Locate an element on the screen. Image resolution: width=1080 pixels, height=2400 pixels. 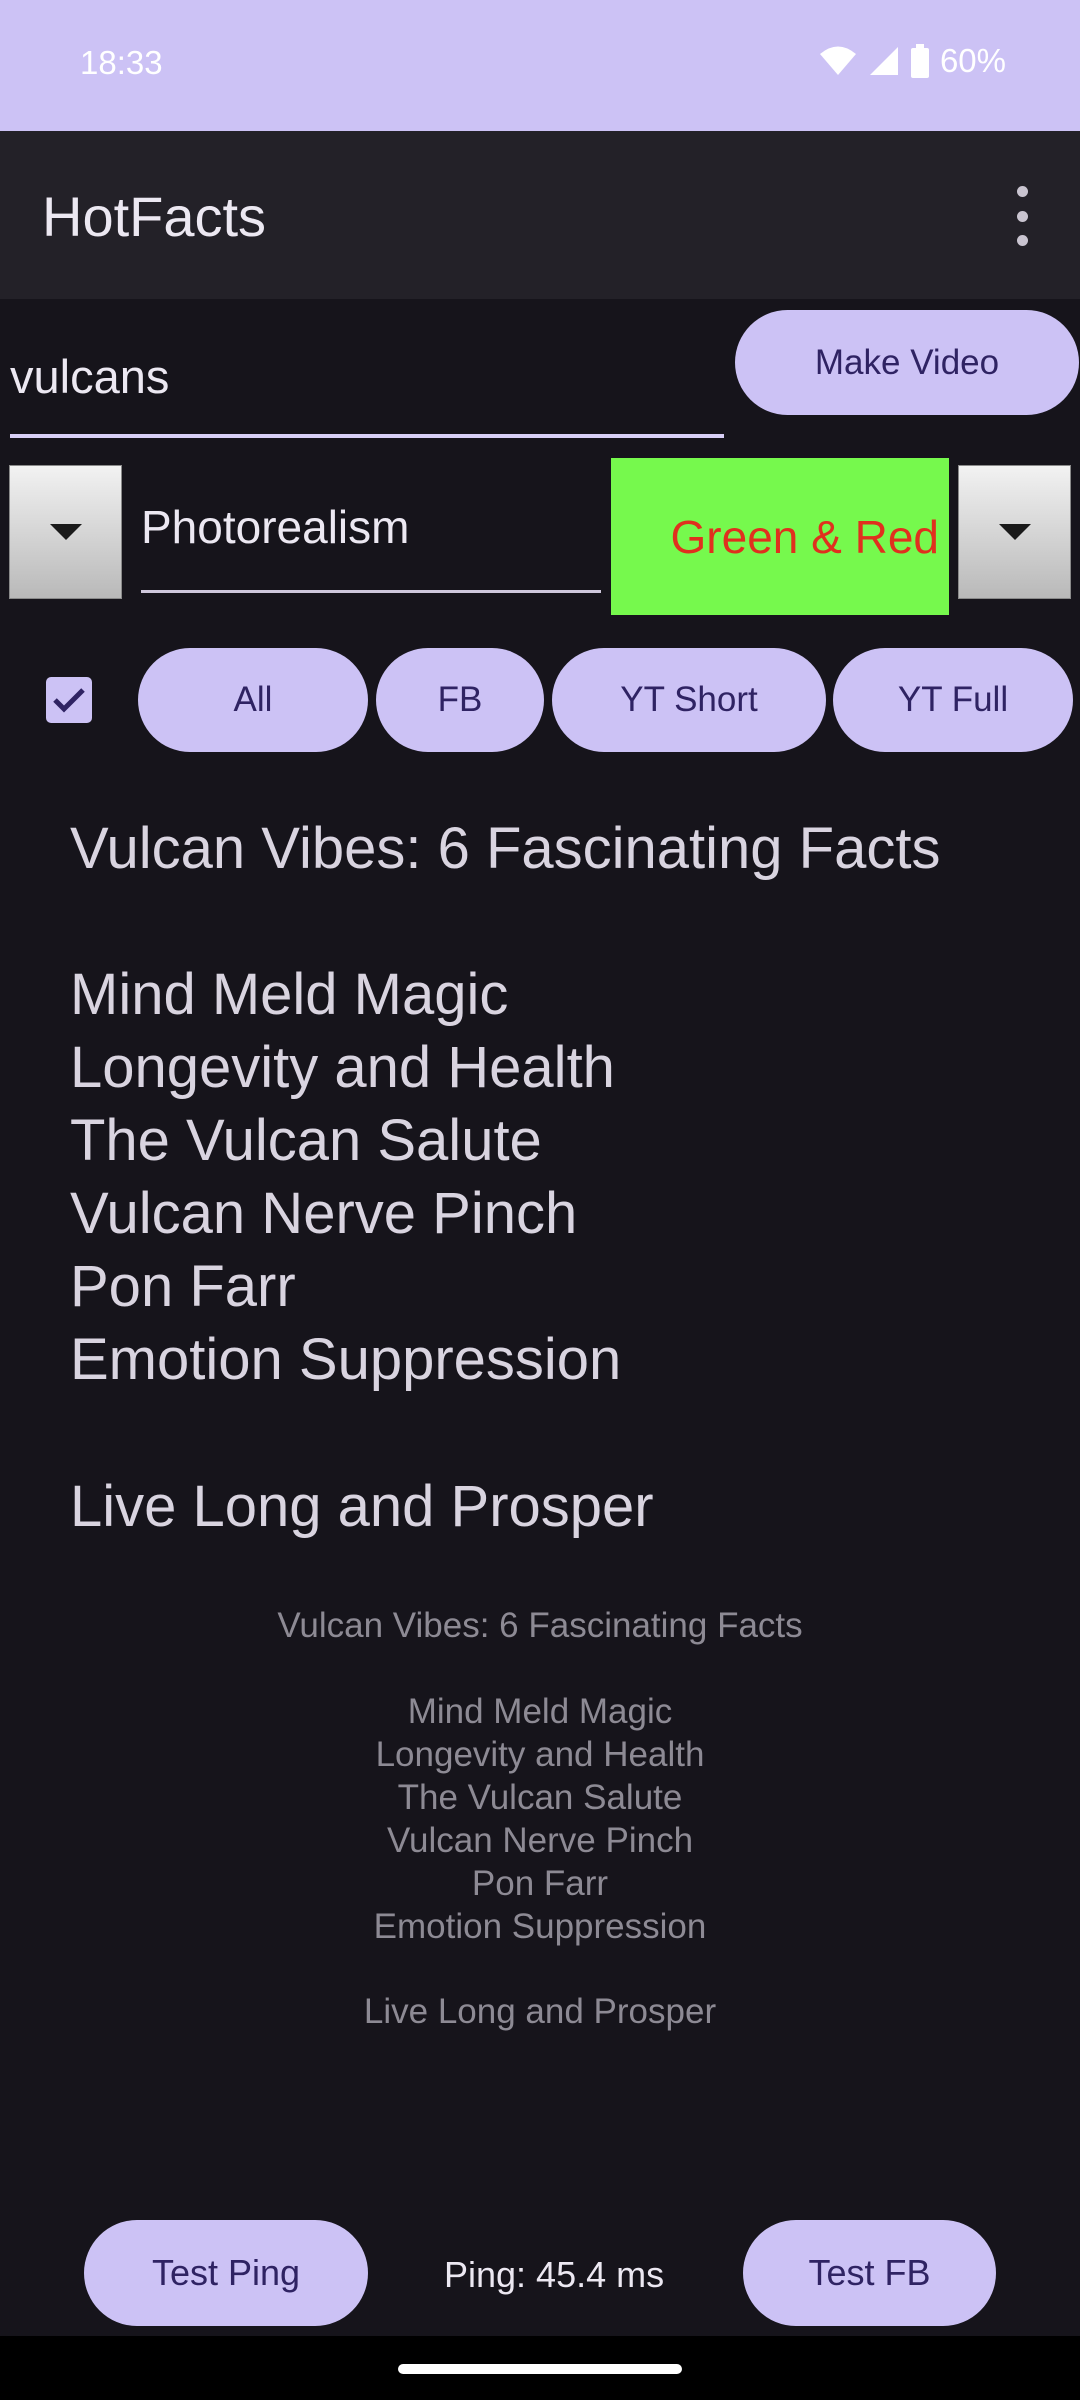
home-gesture-handle is located at coordinates (540, 2369).